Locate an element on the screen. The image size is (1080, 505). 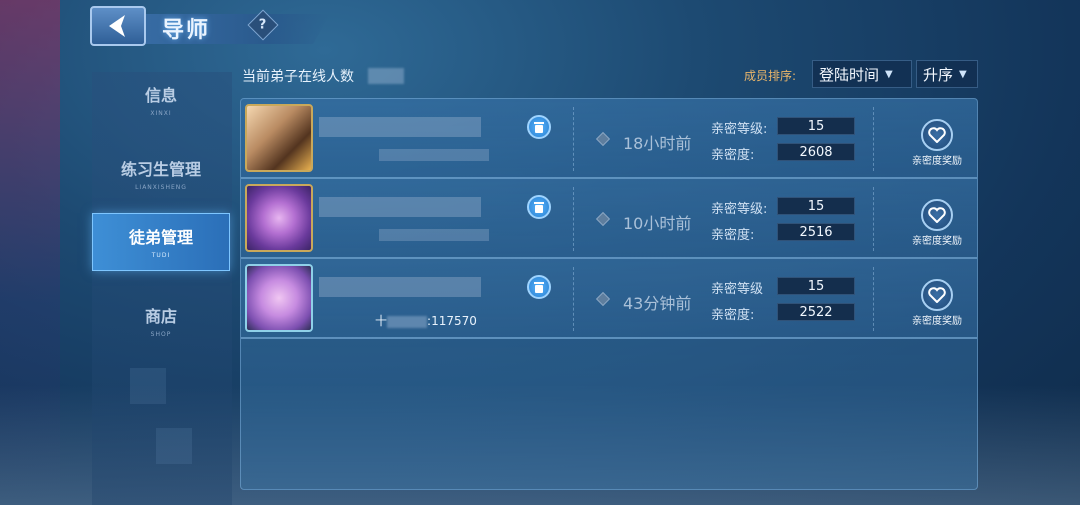
intimacy-value: 2516 is located at coordinates (816, 232).